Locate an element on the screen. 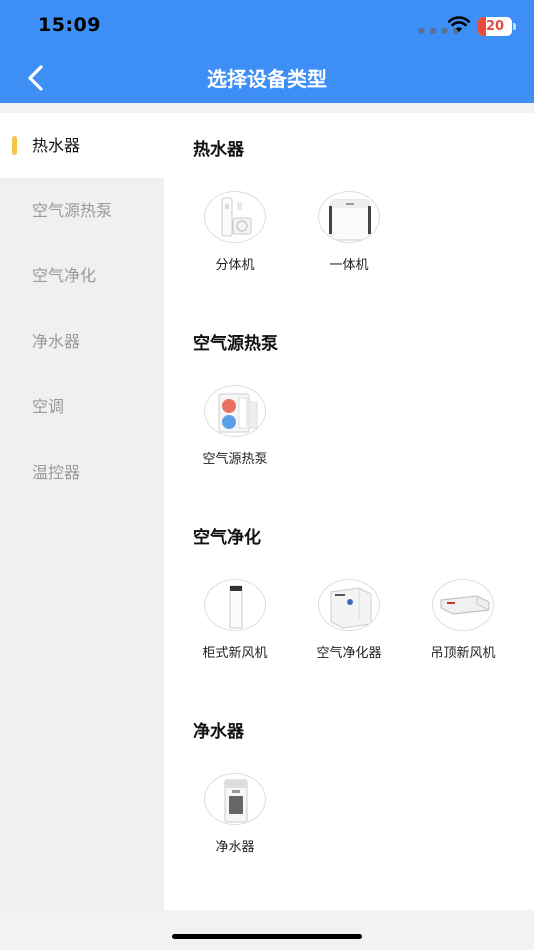 This screenshot has width=534, height=950. section-title-water-purifier: 净水器 is located at coordinates (218, 732).